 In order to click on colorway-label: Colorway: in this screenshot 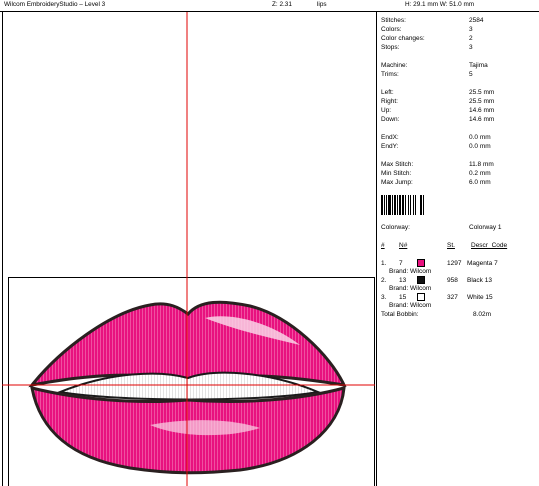, I will do `click(395, 227)`.